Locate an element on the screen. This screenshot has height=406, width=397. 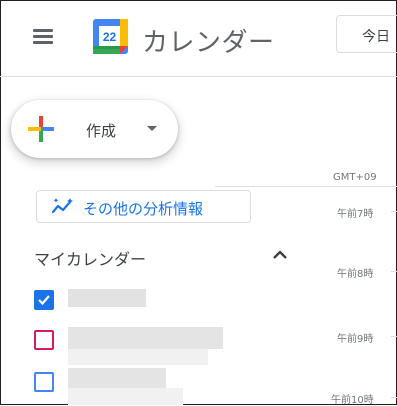
create-button: 作成 is located at coordinates (94, 129).